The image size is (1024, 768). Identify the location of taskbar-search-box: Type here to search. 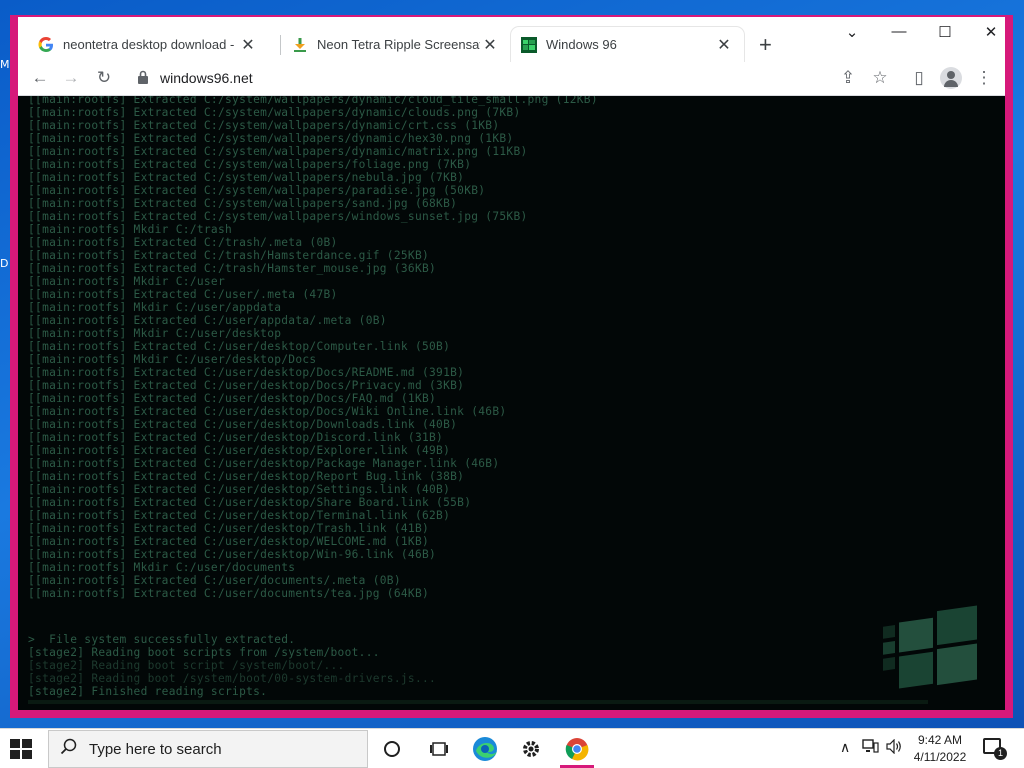
(208, 749).